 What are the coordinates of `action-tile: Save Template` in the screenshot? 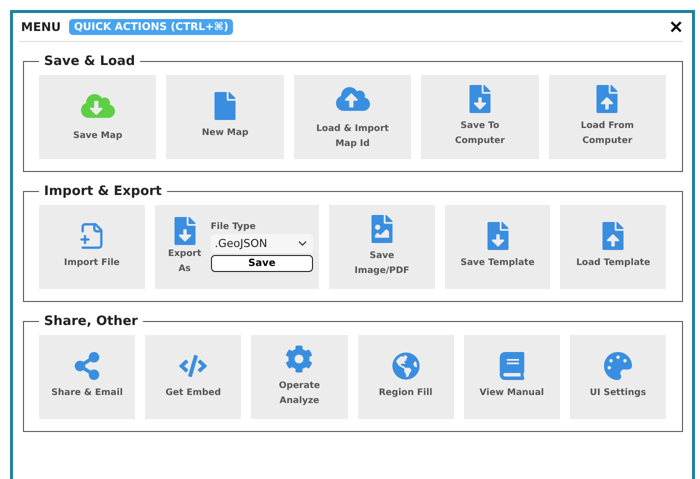 It's located at (497, 247).